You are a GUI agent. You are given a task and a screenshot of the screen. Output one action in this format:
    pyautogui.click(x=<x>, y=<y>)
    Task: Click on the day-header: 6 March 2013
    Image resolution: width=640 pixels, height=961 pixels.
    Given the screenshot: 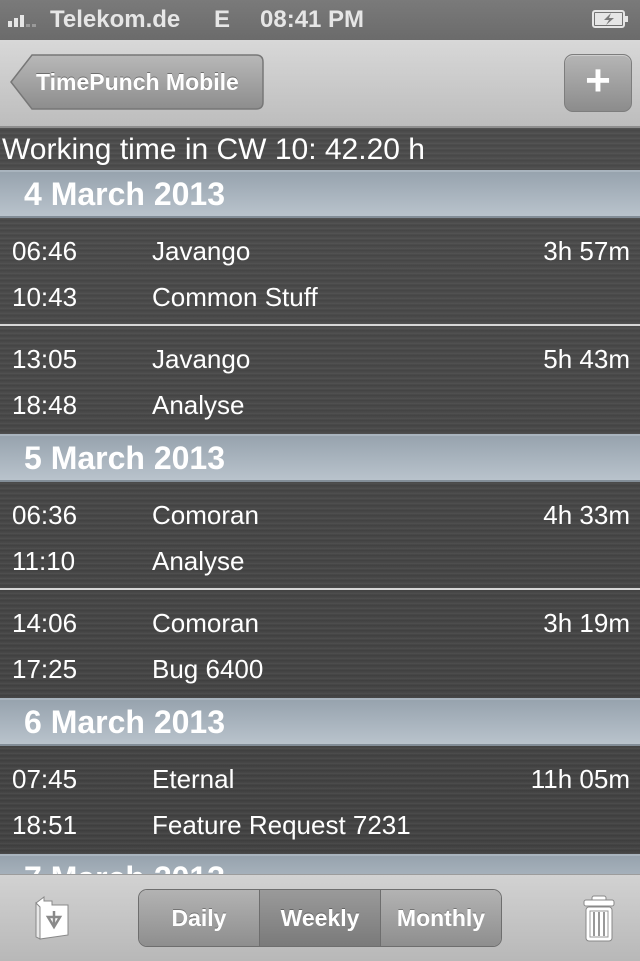 What is the action you would take?
    pyautogui.click(x=320, y=722)
    